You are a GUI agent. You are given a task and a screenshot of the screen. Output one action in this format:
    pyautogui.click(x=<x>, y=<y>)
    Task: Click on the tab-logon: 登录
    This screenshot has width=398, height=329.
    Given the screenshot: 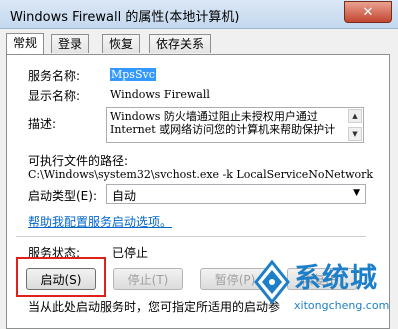 What is the action you would take?
    pyautogui.click(x=70, y=43)
    